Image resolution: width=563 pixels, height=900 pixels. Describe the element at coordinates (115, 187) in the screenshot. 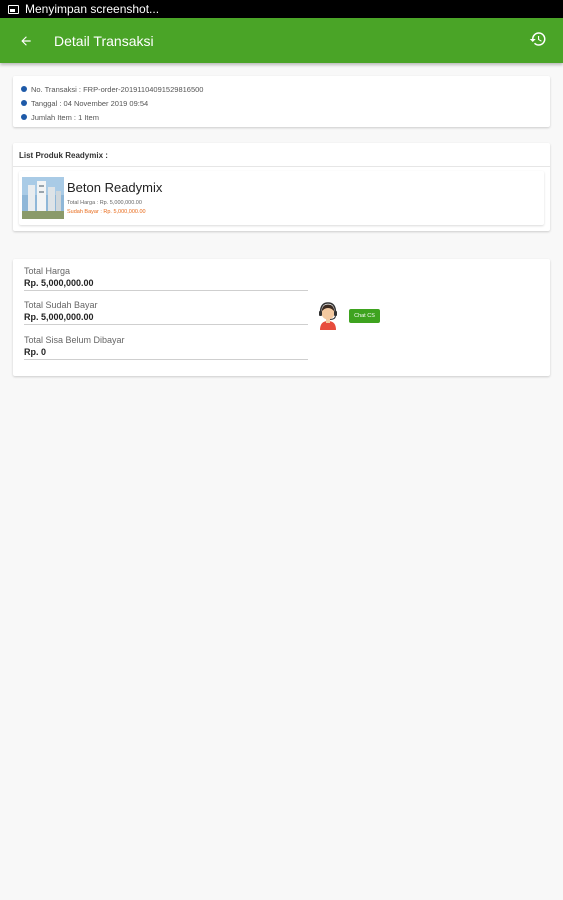

I see `product-name: Beton Readymix` at that location.